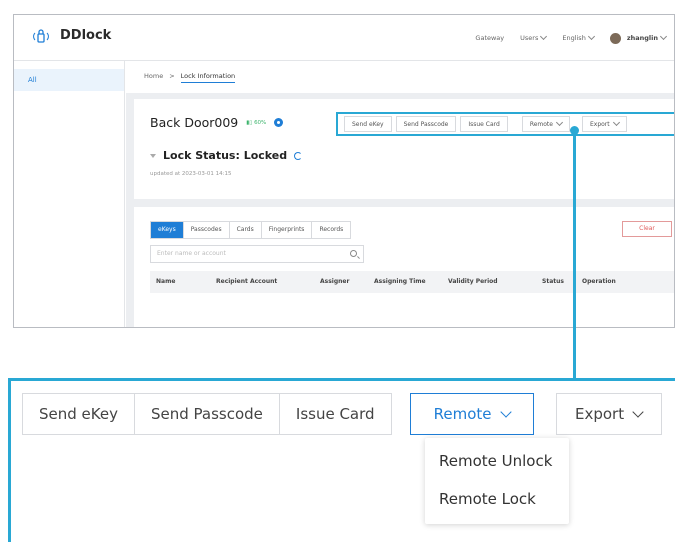  What do you see at coordinates (353, 253) in the screenshot?
I see `search-icon` at bounding box center [353, 253].